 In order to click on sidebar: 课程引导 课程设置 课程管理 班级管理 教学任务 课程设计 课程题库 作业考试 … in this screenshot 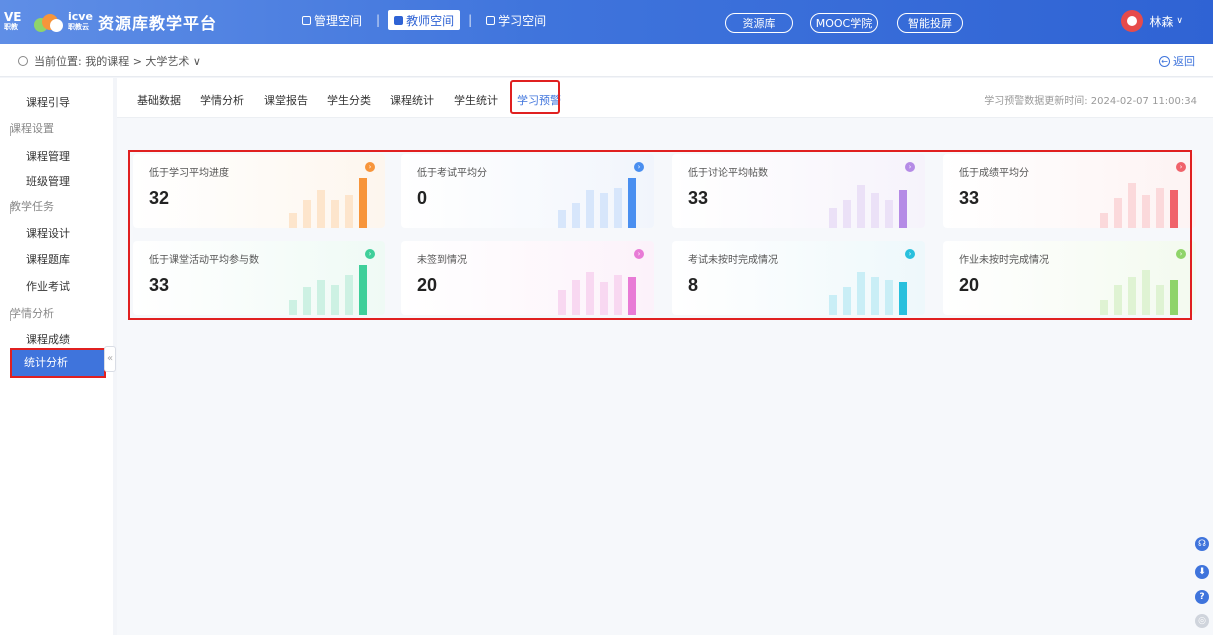, I will do `click(58, 356)`.